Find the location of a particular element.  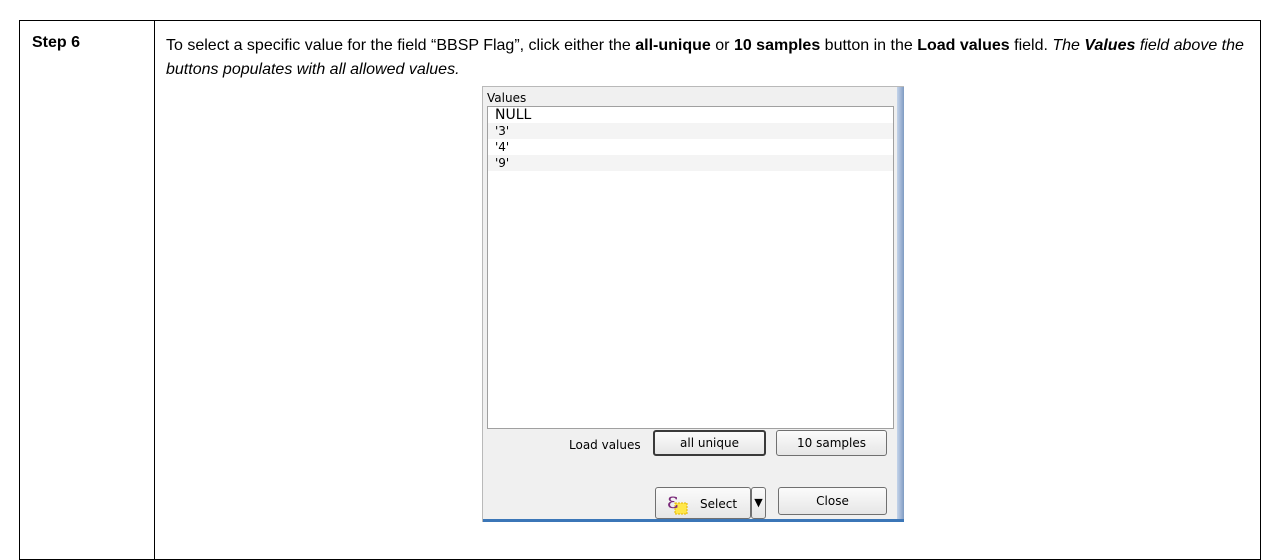

step-label: Step 6 is located at coordinates (56, 42).